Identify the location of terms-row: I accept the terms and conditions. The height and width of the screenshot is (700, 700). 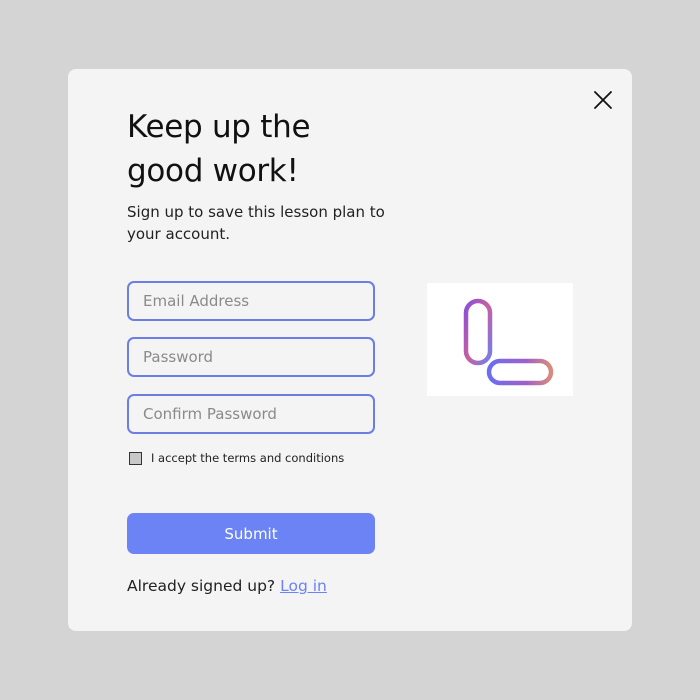
(236, 458).